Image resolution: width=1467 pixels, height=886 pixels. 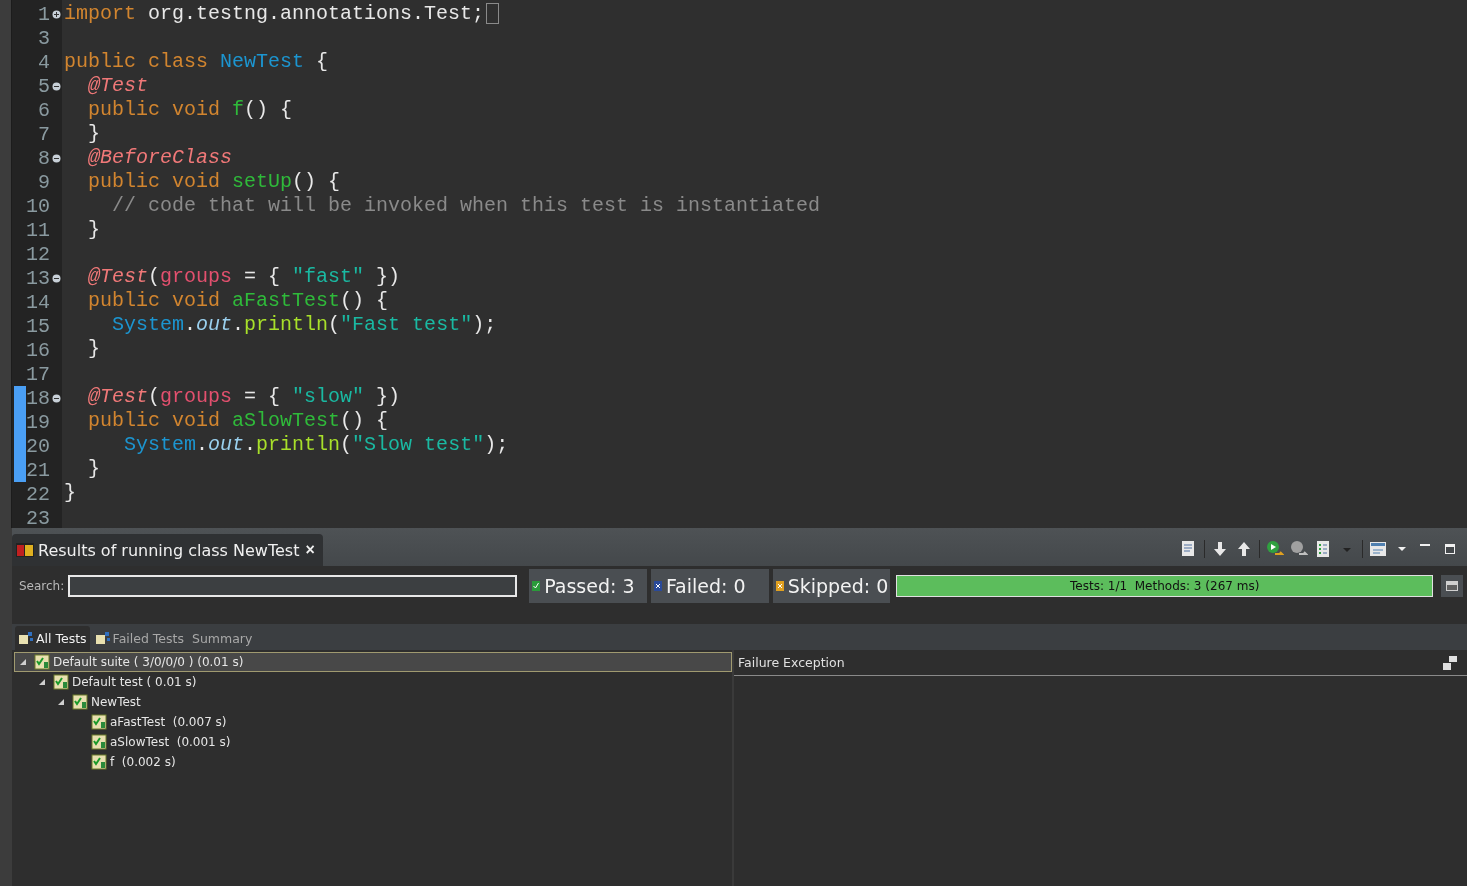 What do you see at coordinates (196, 62) in the screenshot?
I see `code-line: public class NewTest {` at bounding box center [196, 62].